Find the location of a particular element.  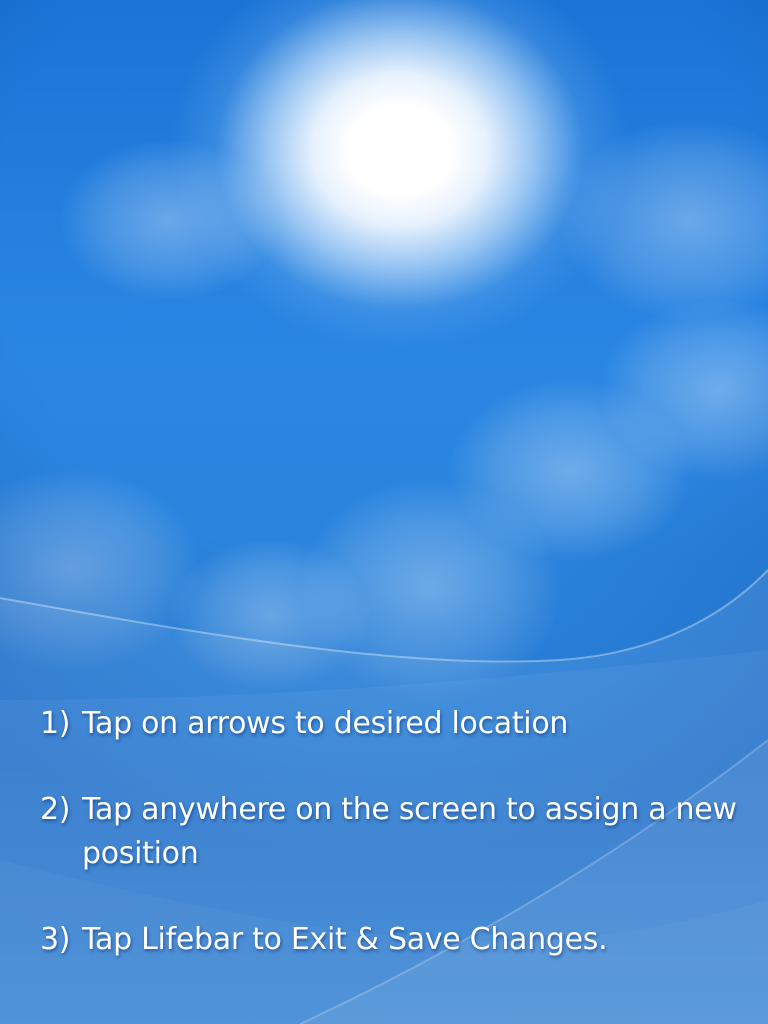

step-number: 3) is located at coordinates (55, 939).